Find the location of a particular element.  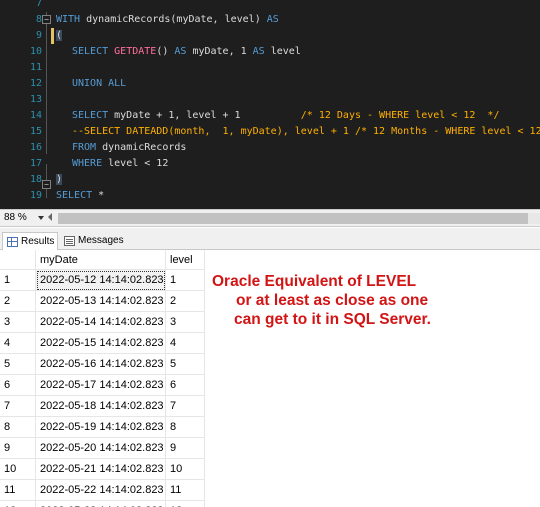

tab-messages-label: Messages is located at coordinates (101, 240).